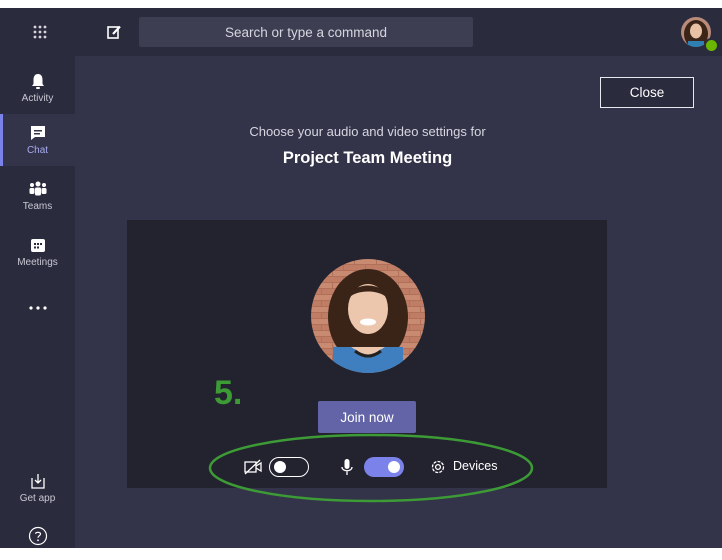  Describe the element at coordinates (37, 188) in the screenshot. I see `teams-icon` at that location.